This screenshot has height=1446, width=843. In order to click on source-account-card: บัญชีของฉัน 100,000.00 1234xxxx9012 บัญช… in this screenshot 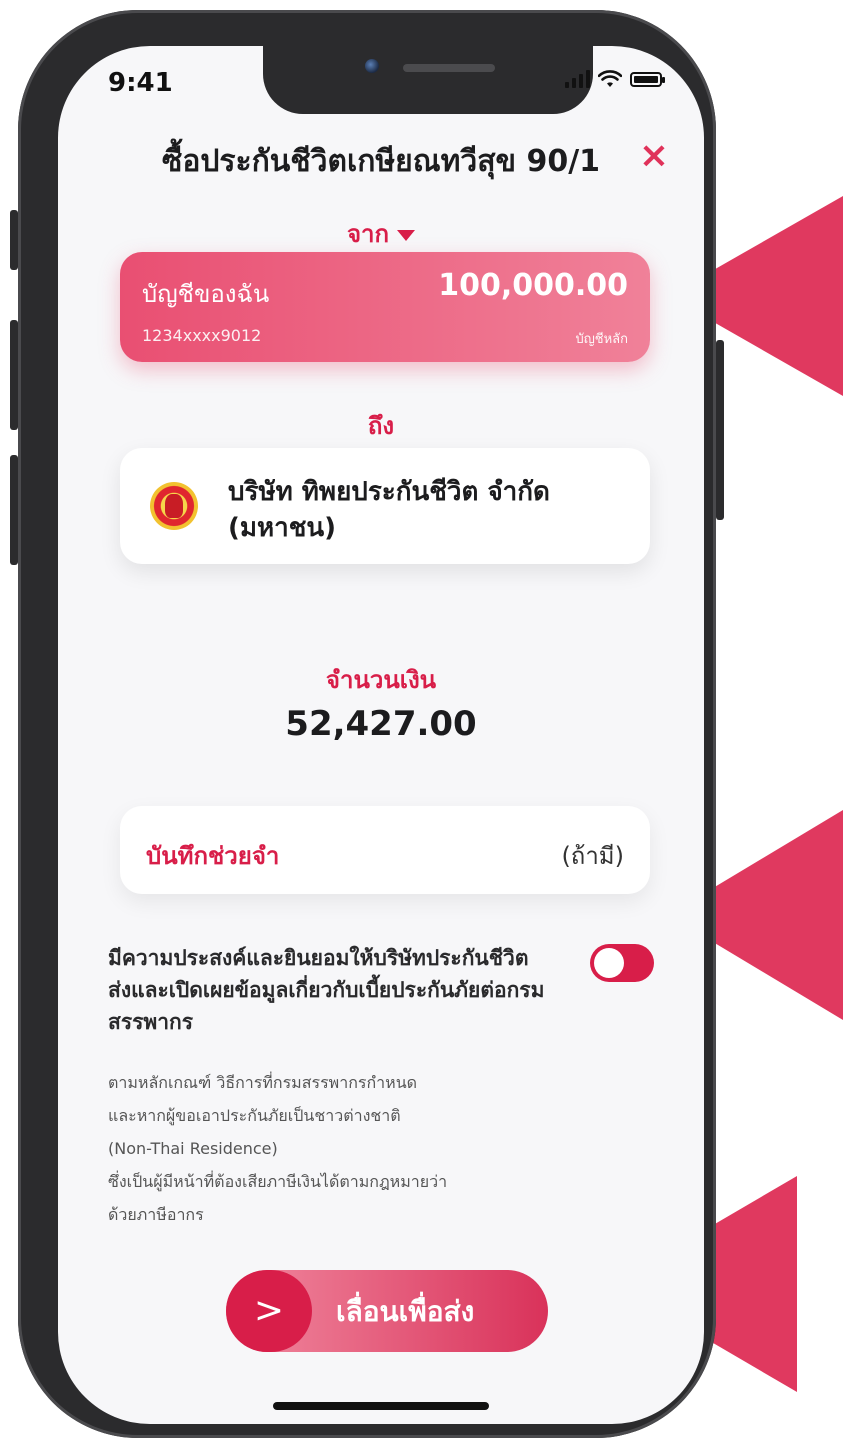, I will do `click(385, 307)`.